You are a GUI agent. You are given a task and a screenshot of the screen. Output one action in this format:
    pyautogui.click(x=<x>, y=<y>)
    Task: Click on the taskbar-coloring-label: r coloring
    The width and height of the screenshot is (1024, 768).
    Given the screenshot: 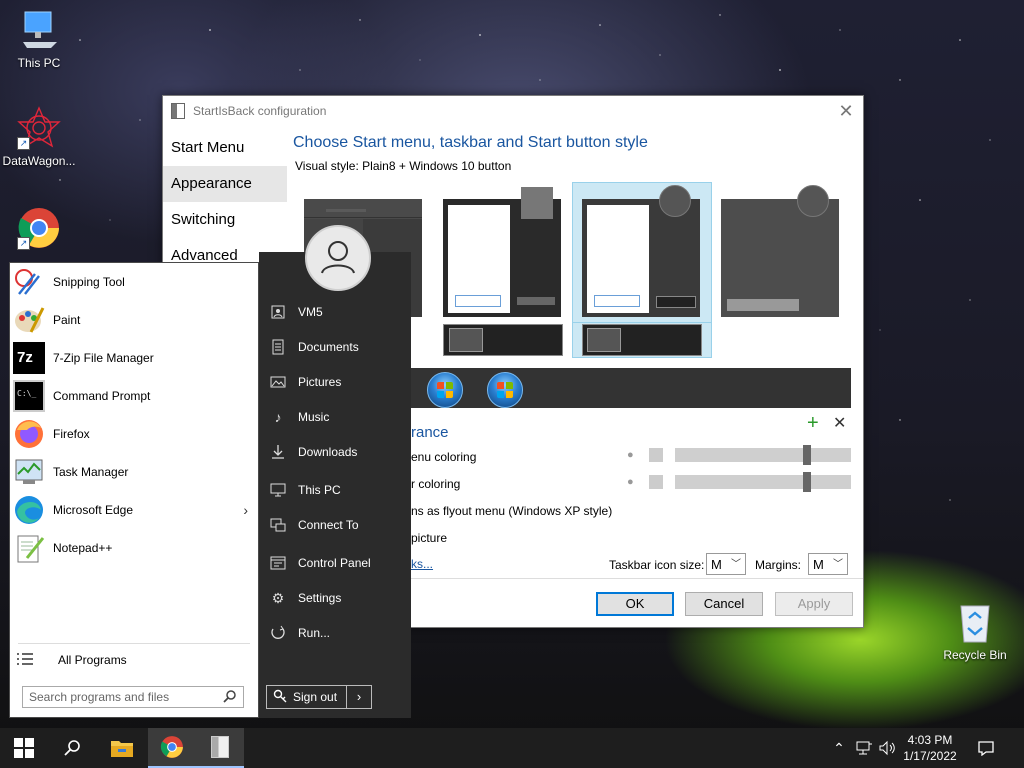 What is the action you would take?
    pyautogui.click(x=436, y=484)
    